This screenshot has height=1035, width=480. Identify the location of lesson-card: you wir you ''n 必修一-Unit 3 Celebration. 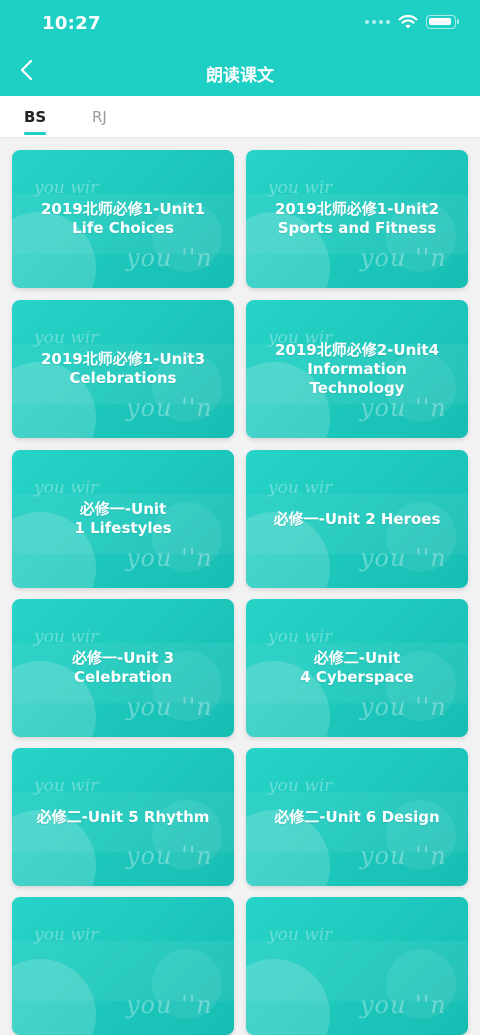
(123, 668).